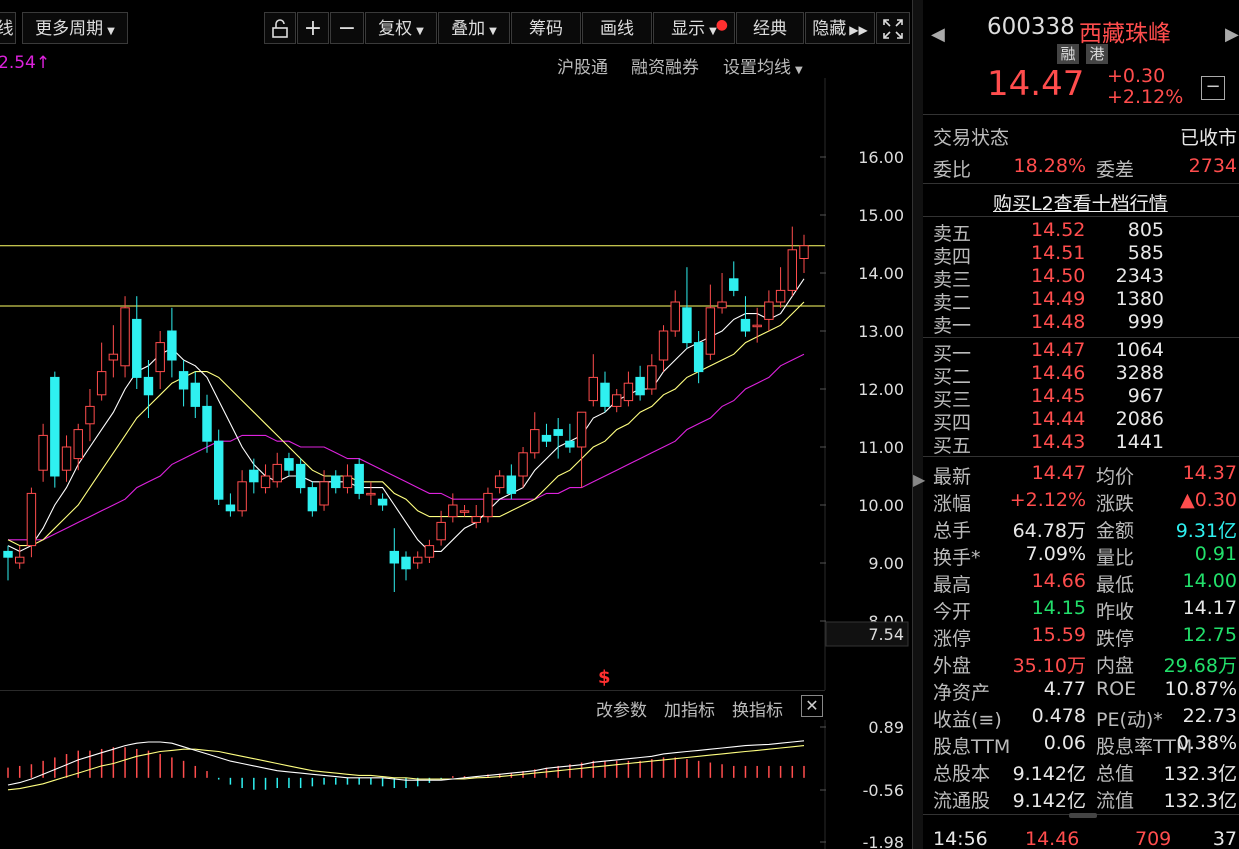  Describe the element at coordinates (840, 28) in the screenshot. I see `hide-button: 隐藏 ▶▶` at that location.